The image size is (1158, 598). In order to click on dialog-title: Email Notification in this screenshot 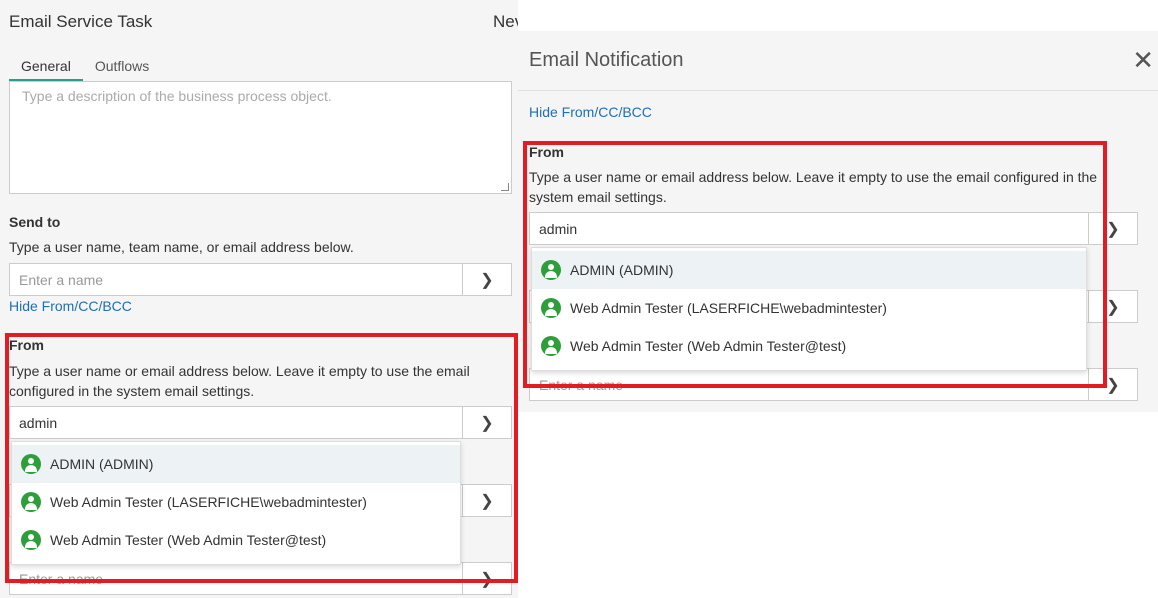, I will do `click(606, 60)`.